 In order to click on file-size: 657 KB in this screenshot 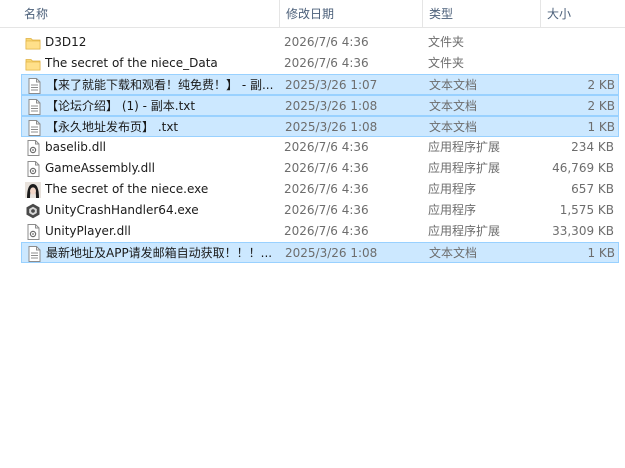, I will do `click(592, 189)`.